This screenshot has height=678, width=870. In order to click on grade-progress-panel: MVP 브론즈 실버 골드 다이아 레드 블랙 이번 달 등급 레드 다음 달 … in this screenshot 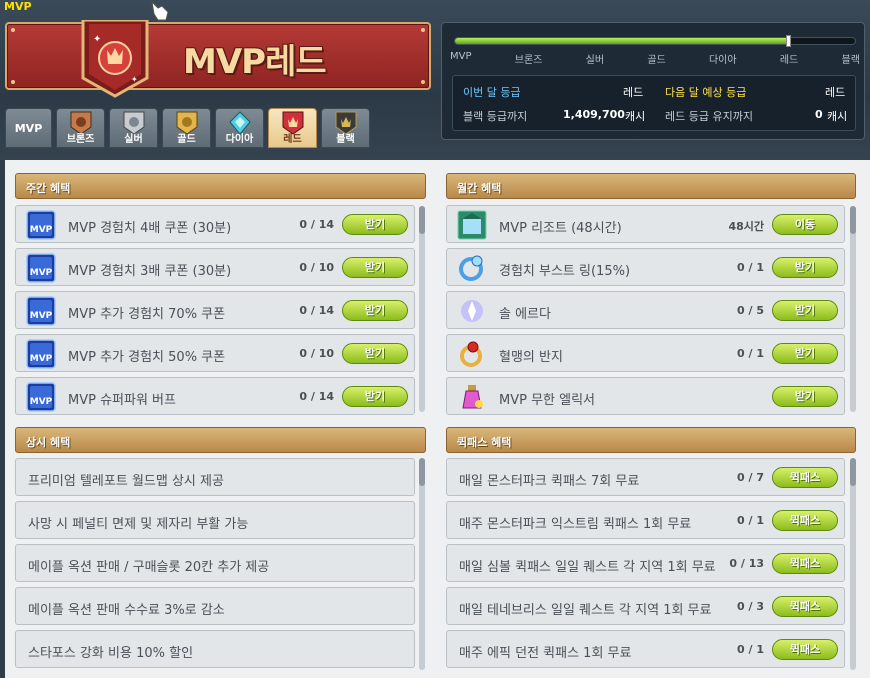, I will do `click(653, 81)`.